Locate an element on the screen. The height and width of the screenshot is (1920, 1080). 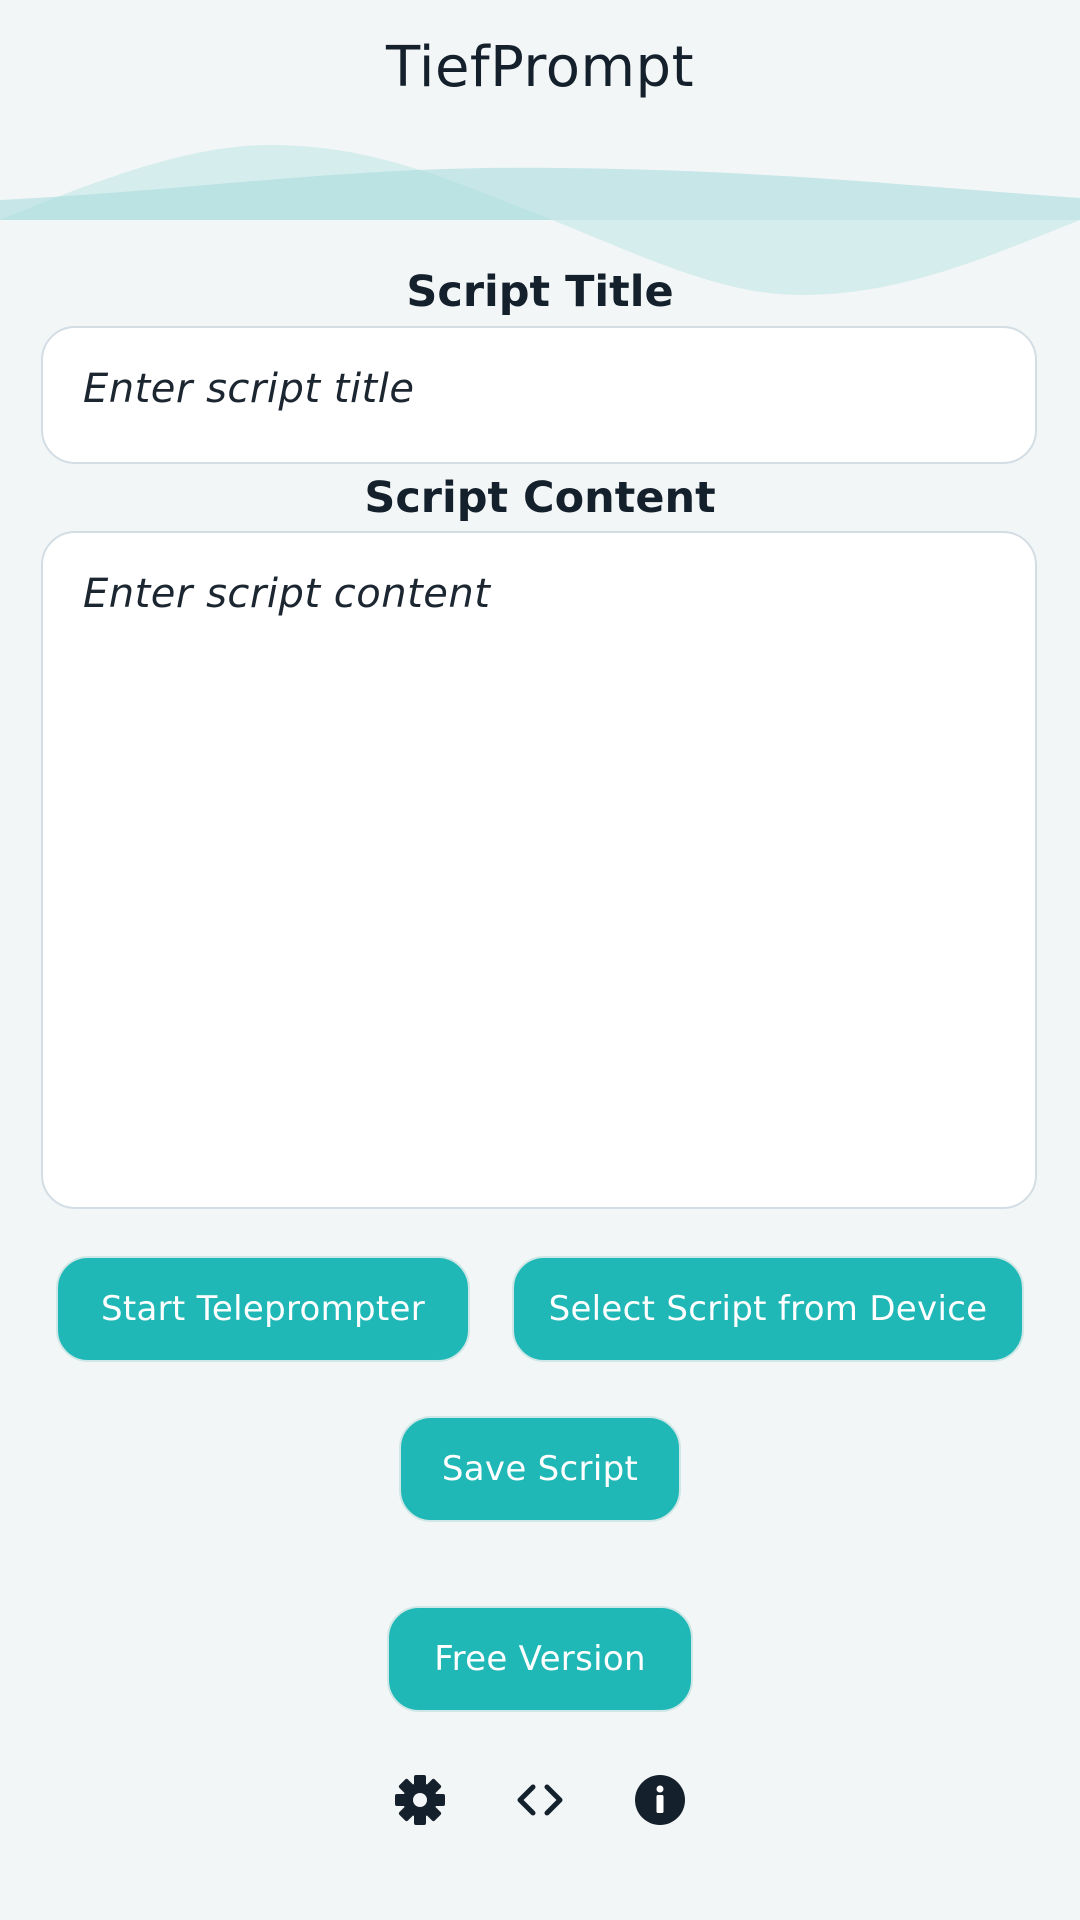
info-button is located at coordinates (660, 1800).